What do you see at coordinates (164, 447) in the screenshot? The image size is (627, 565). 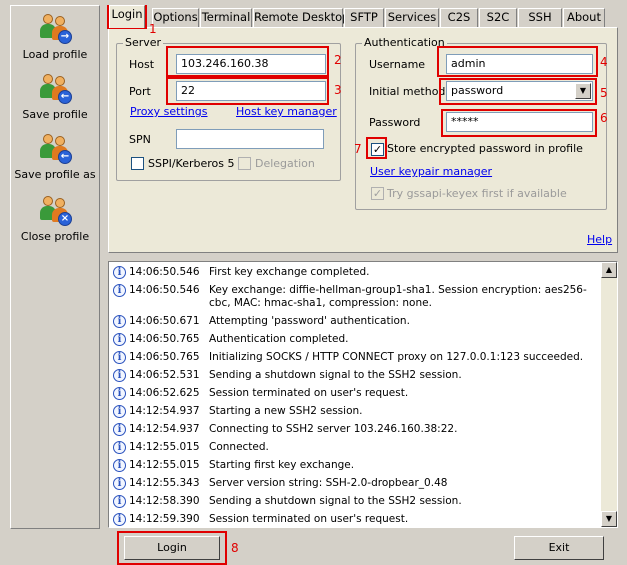 I see `log-time: 14:12:55.015` at bounding box center [164, 447].